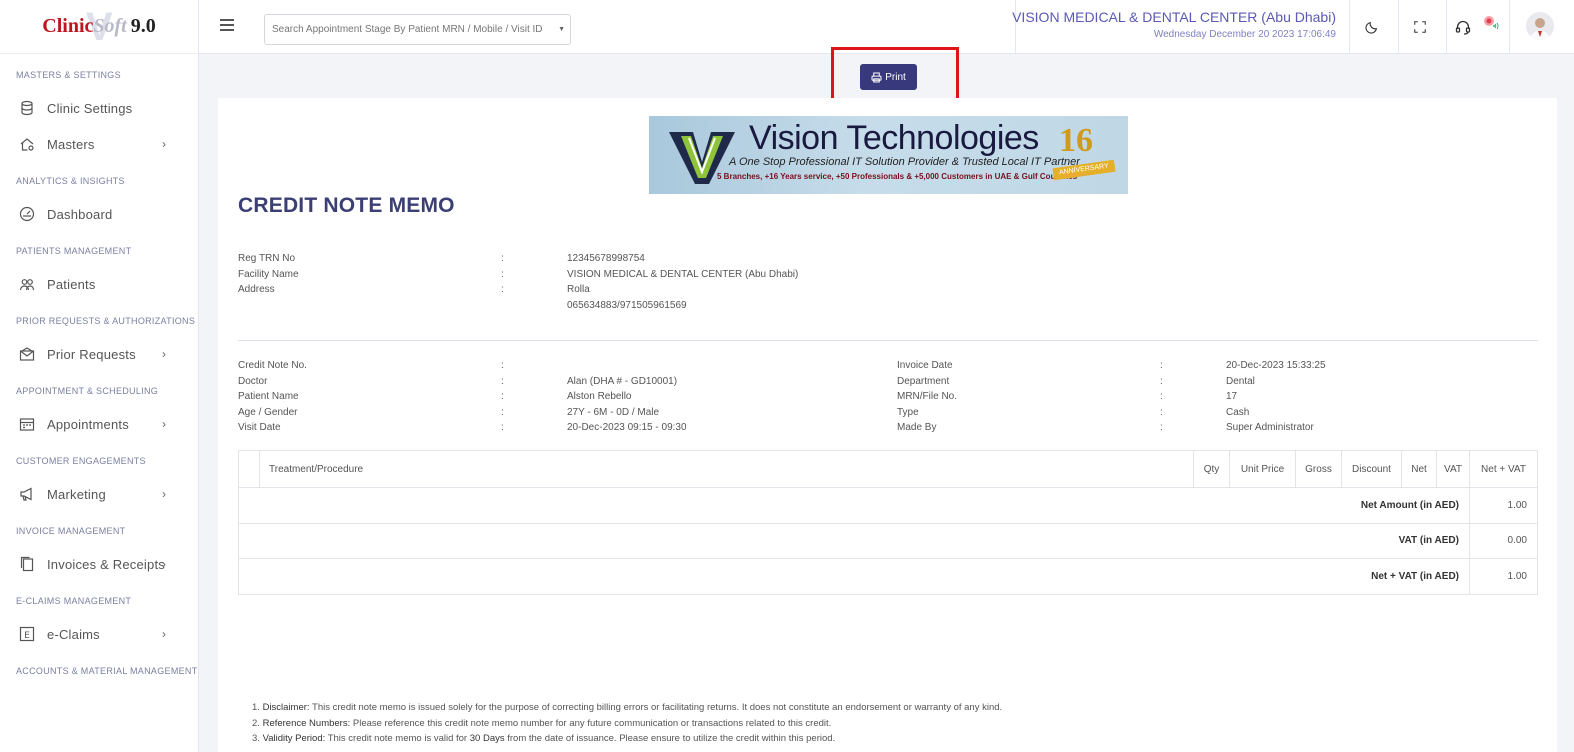 Image resolution: width=1574 pixels, height=752 pixels. I want to click on facility-row: Reg TRN No: 12345678998754, so click(518, 259).